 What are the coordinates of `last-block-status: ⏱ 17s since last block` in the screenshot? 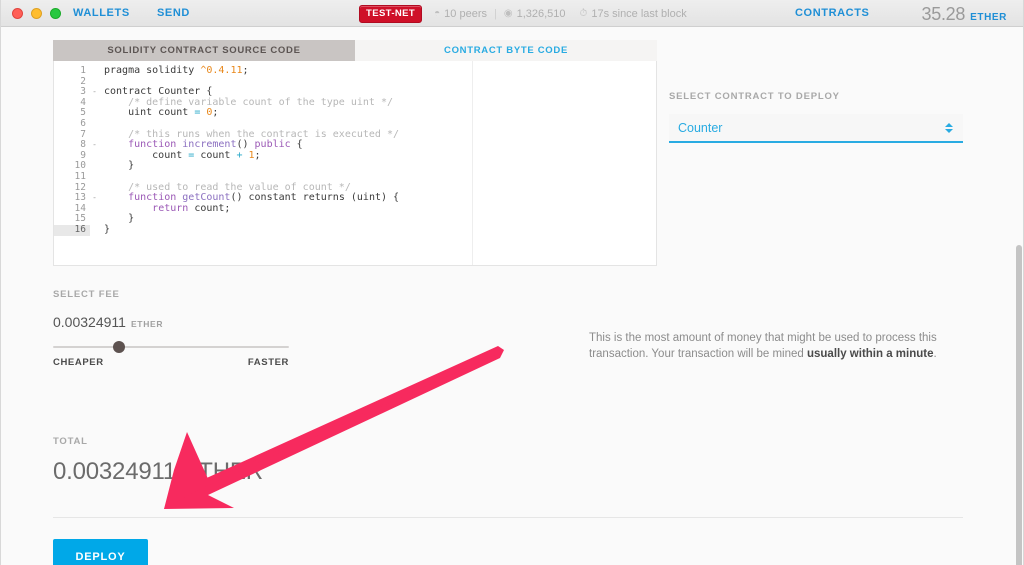 It's located at (633, 14).